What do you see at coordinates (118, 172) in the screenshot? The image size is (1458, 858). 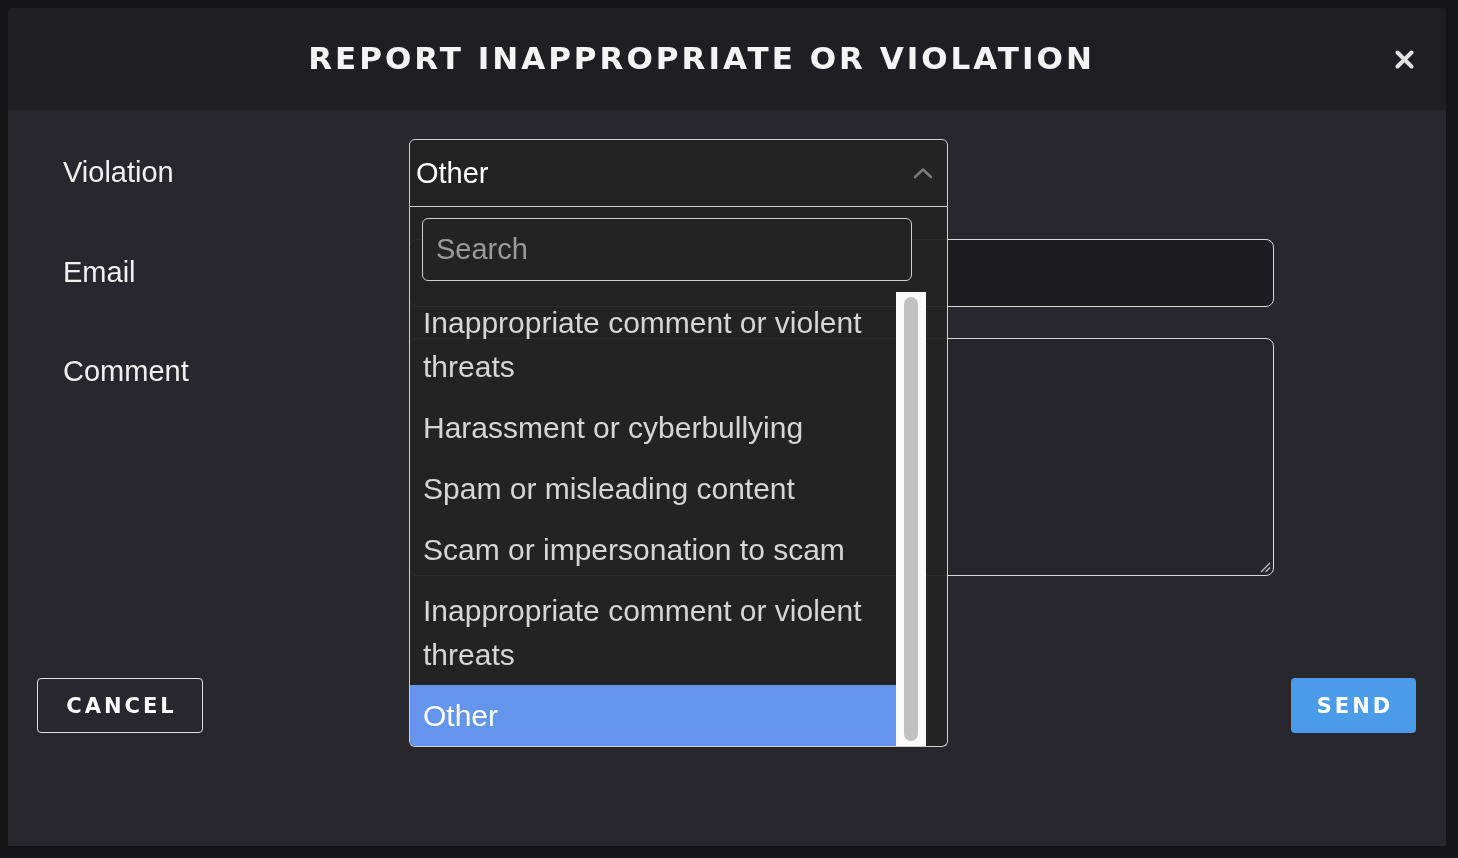 I see `field-label: Violation` at bounding box center [118, 172].